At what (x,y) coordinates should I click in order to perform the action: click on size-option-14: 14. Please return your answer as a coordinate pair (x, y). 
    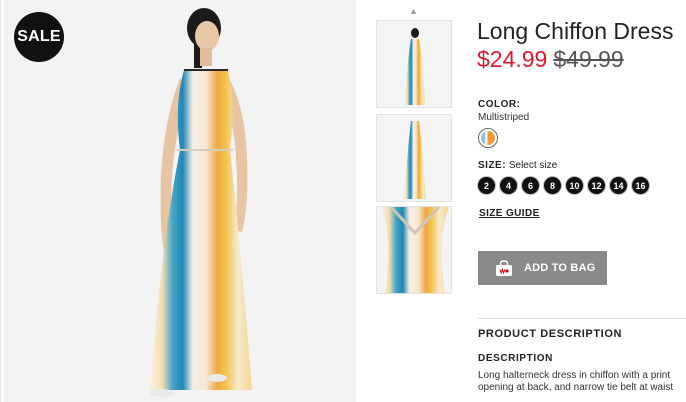
    Looking at the image, I should click on (618, 185).